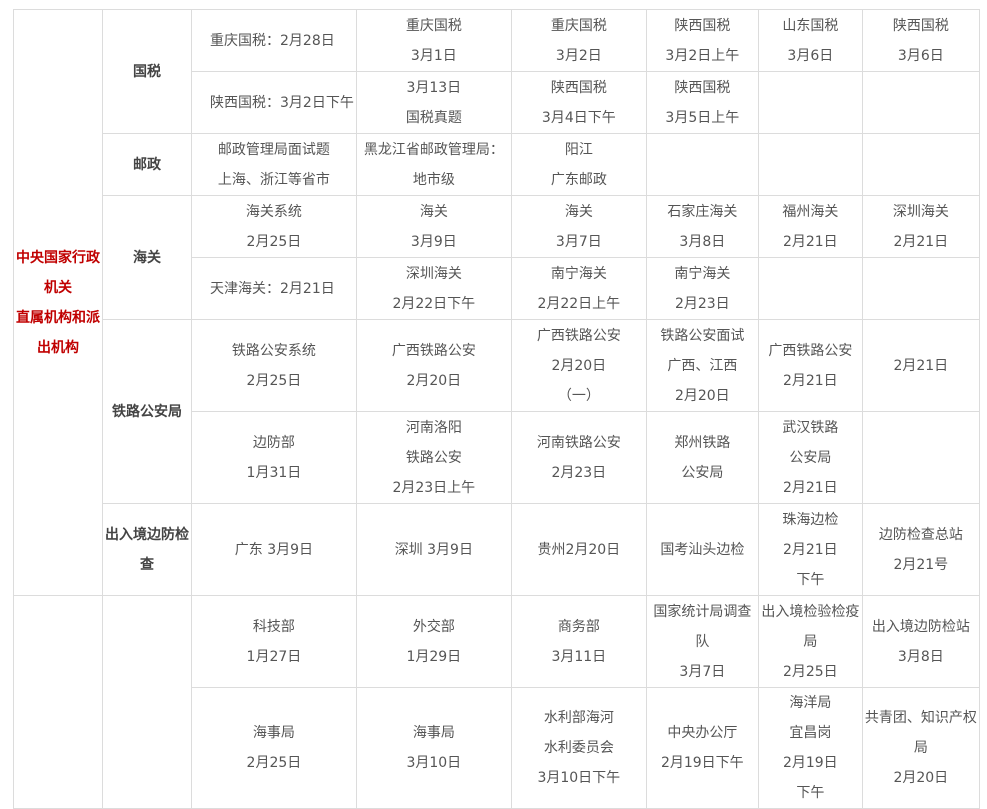 Image resolution: width=987 pixels, height=809 pixels. What do you see at coordinates (578, 25) in the screenshot?
I see `cell-text-line: 重庆国税` at bounding box center [578, 25].